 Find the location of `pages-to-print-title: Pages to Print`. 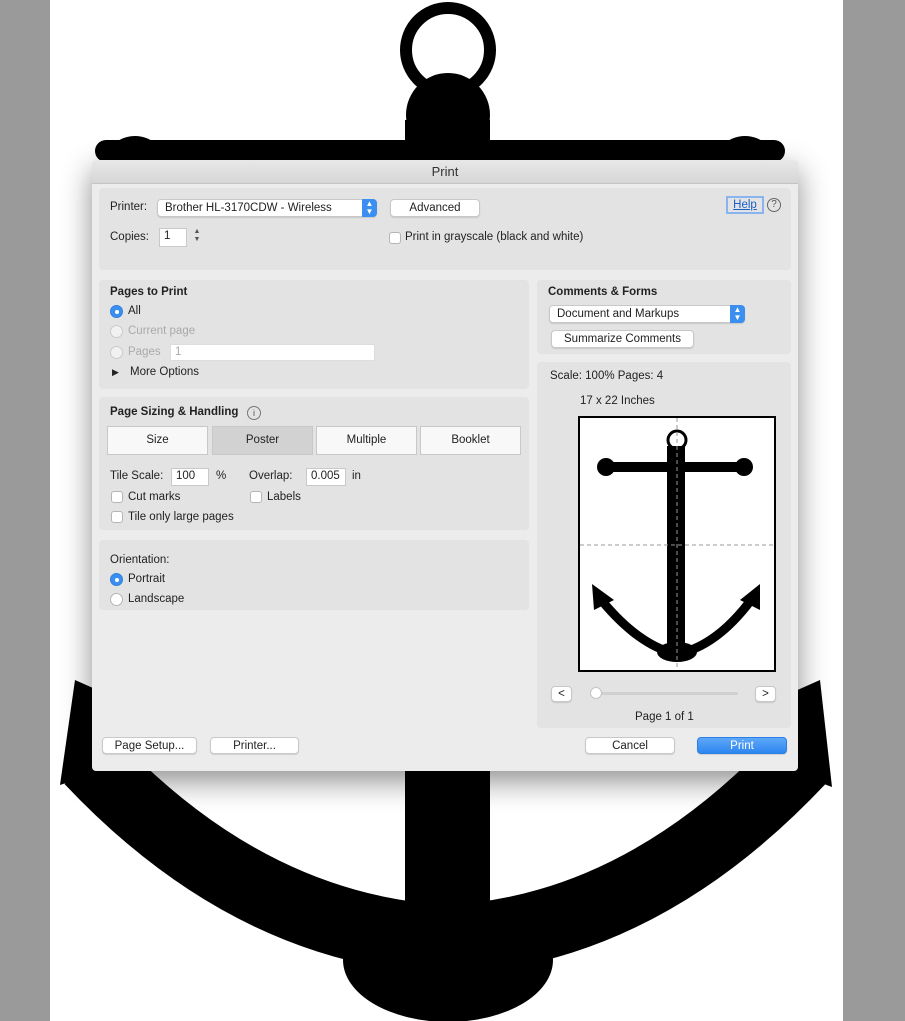

pages-to-print-title: Pages to Print is located at coordinates (149, 292).